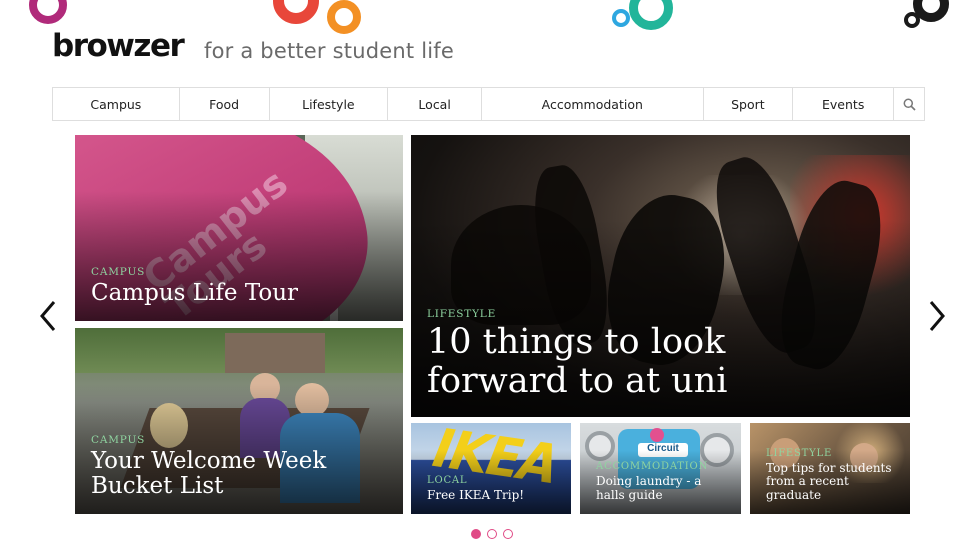  What do you see at coordinates (118, 46) in the screenshot?
I see `site-logo: browzer` at bounding box center [118, 46].